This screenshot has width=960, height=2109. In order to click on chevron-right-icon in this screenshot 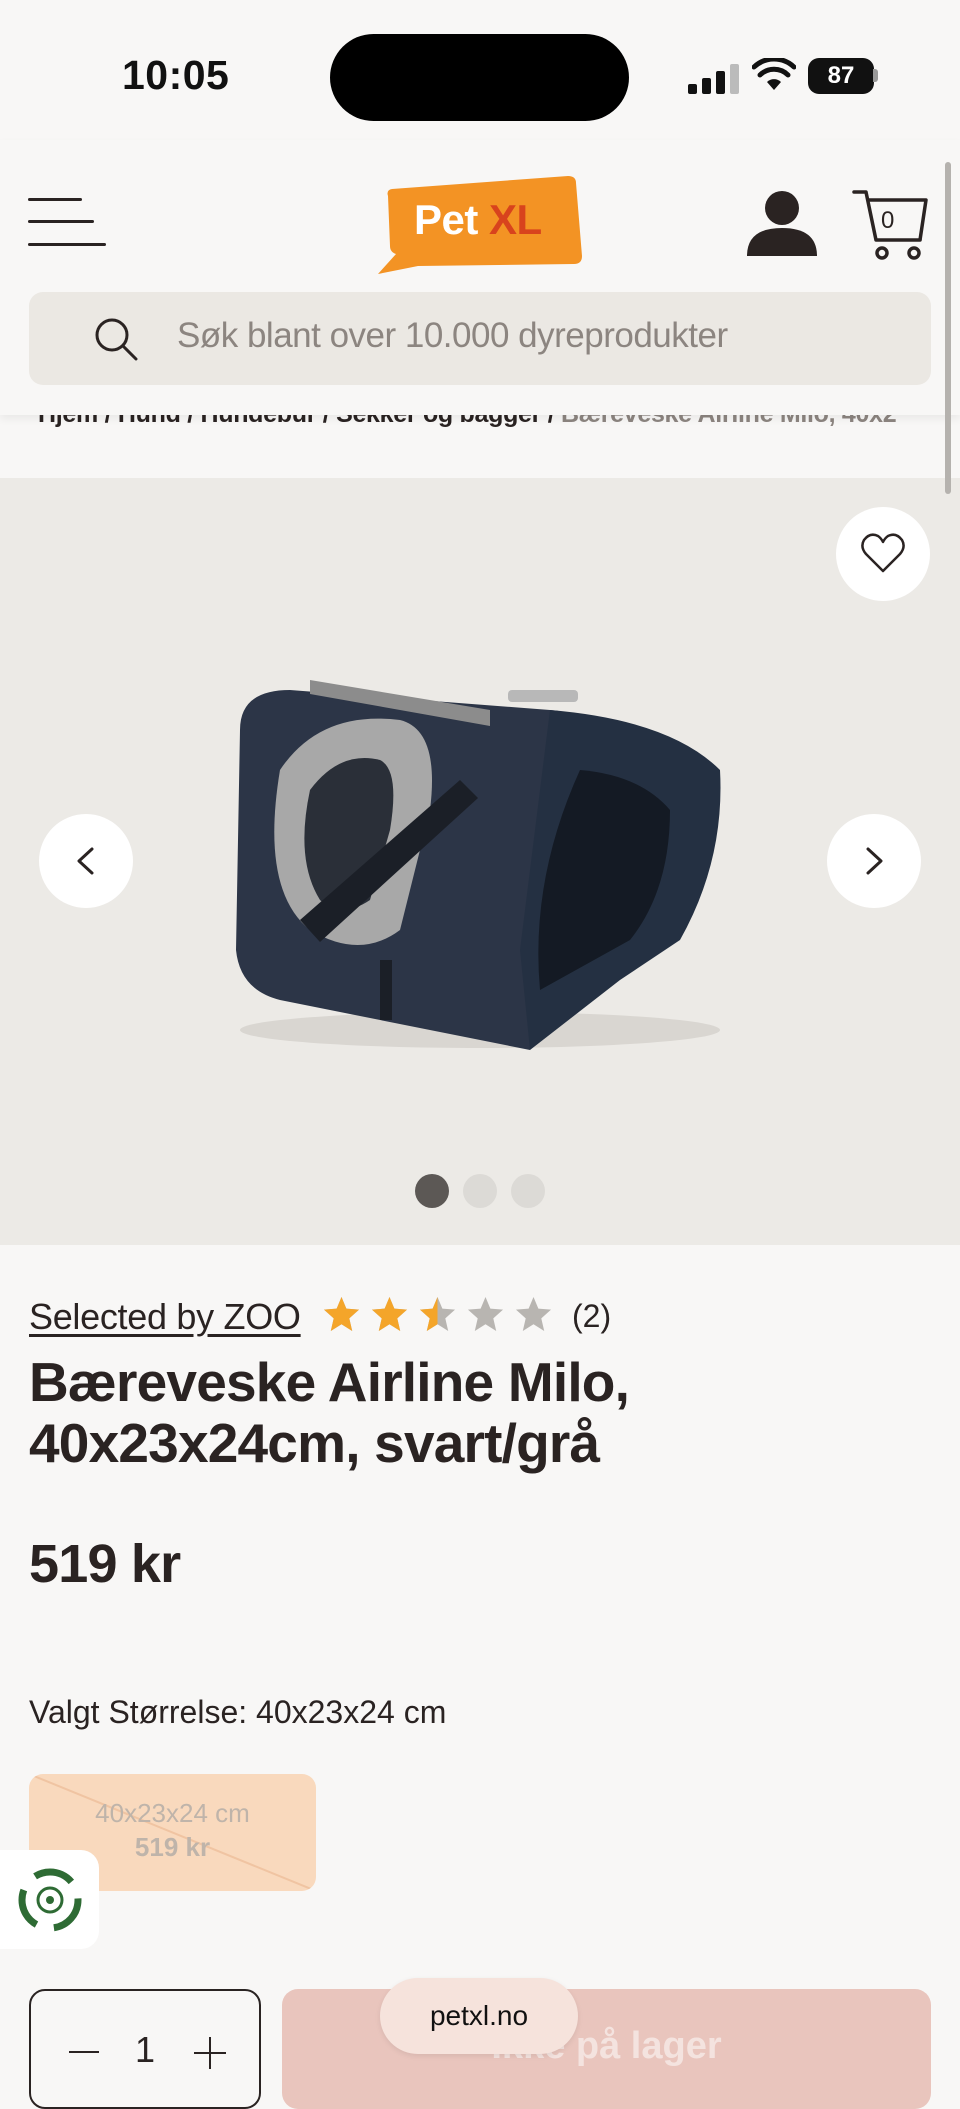, I will do `click(874, 861)`.